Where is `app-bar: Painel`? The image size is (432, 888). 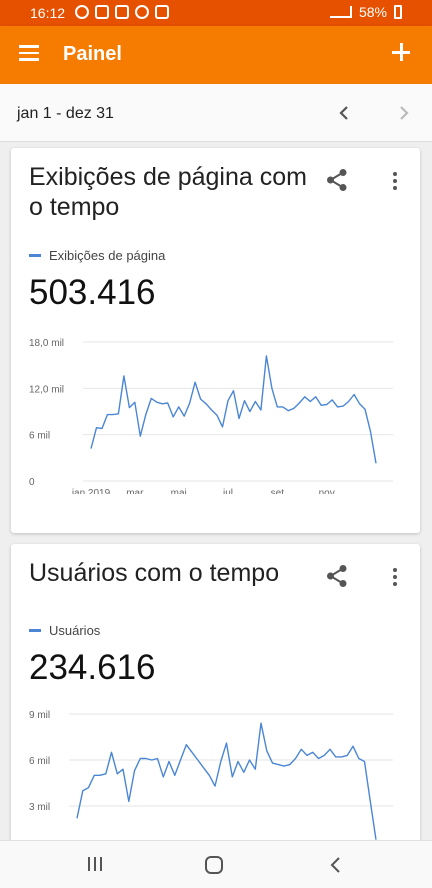
app-bar: Painel is located at coordinates (216, 55).